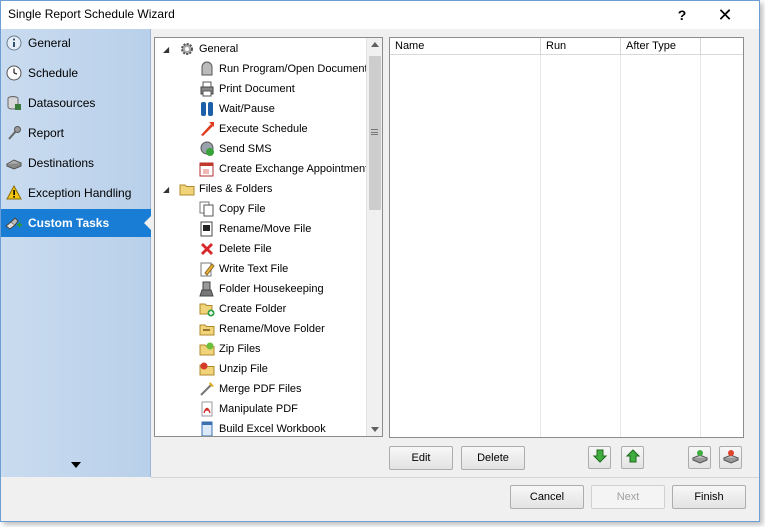 This screenshot has width=765, height=527. Describe the element at coordinates (242, 309) in the screenshot. I see `tree-item-create-folder: Create Folder` at that location.